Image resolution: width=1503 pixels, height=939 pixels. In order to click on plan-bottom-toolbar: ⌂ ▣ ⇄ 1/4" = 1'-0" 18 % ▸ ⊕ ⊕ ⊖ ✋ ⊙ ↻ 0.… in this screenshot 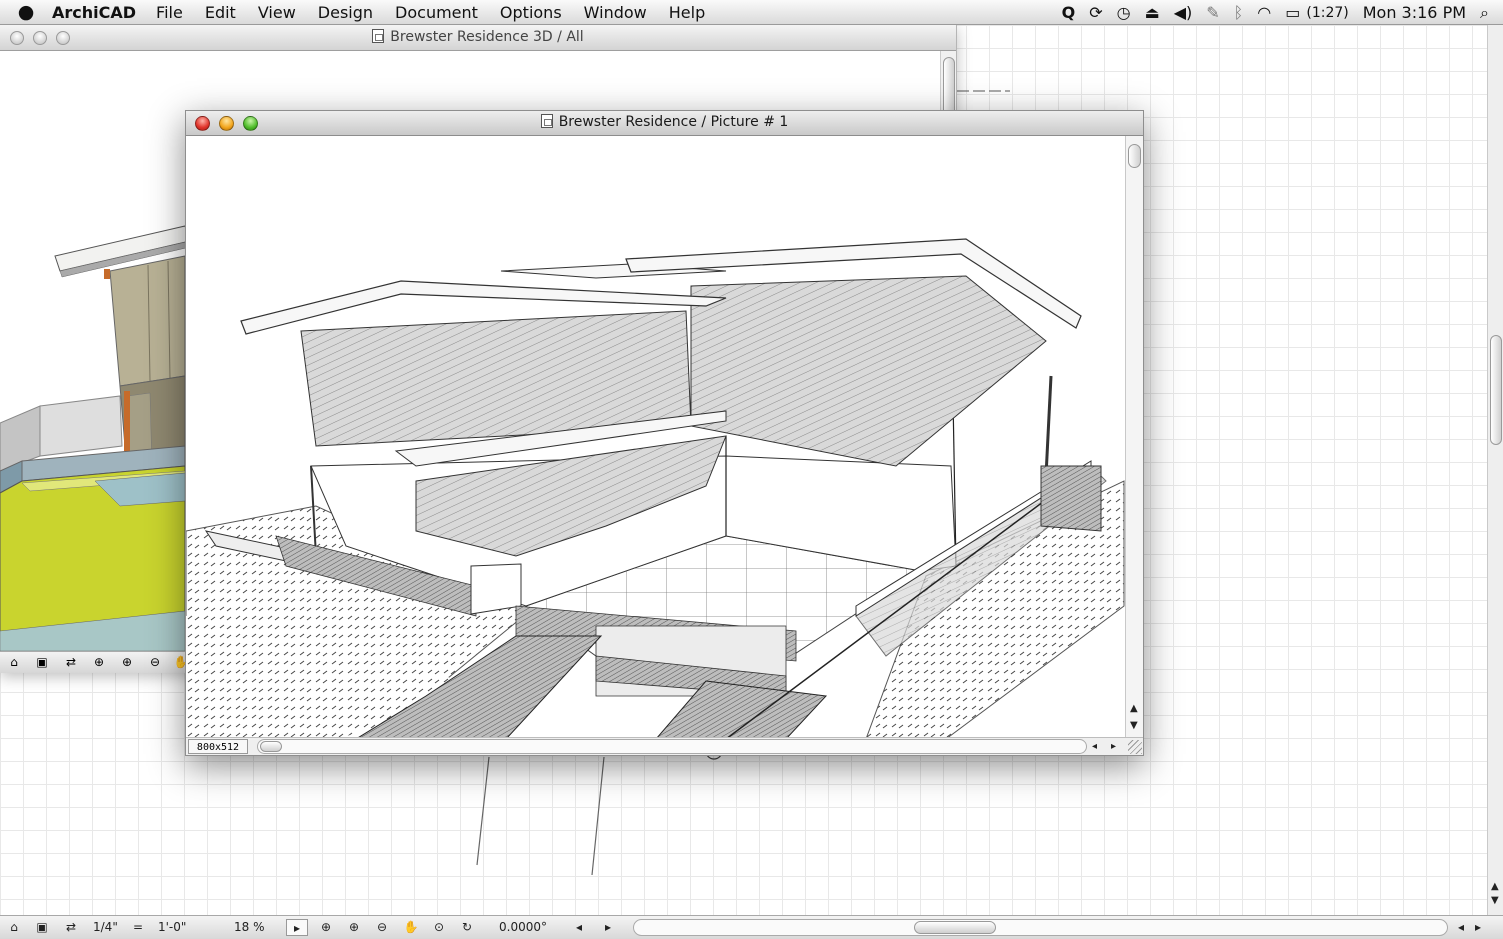, I will do `click(751, 927)`.